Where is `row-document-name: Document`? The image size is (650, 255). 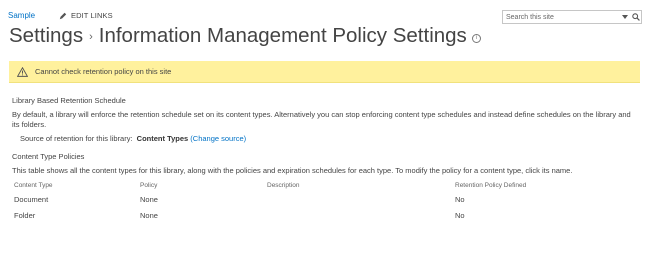 row-document-name: Document is located at coordinates (31, 199).